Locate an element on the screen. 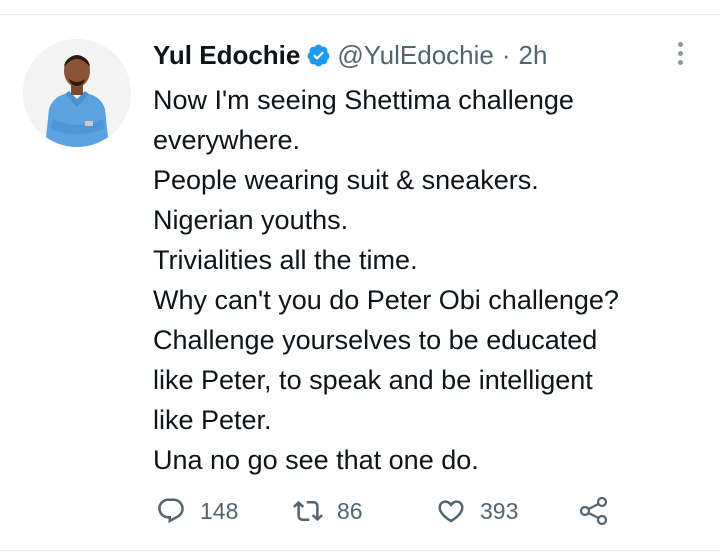 This screenshot has width=720, height=557. tweet-line: like Peter. is located at coordinates (212, 420).